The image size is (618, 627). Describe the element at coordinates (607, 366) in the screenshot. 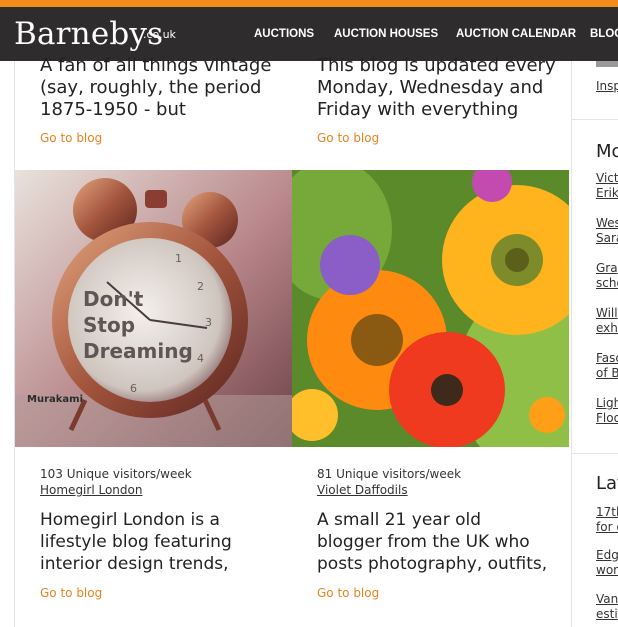

I see `sidebar-article-link: Fascof B` at that location.